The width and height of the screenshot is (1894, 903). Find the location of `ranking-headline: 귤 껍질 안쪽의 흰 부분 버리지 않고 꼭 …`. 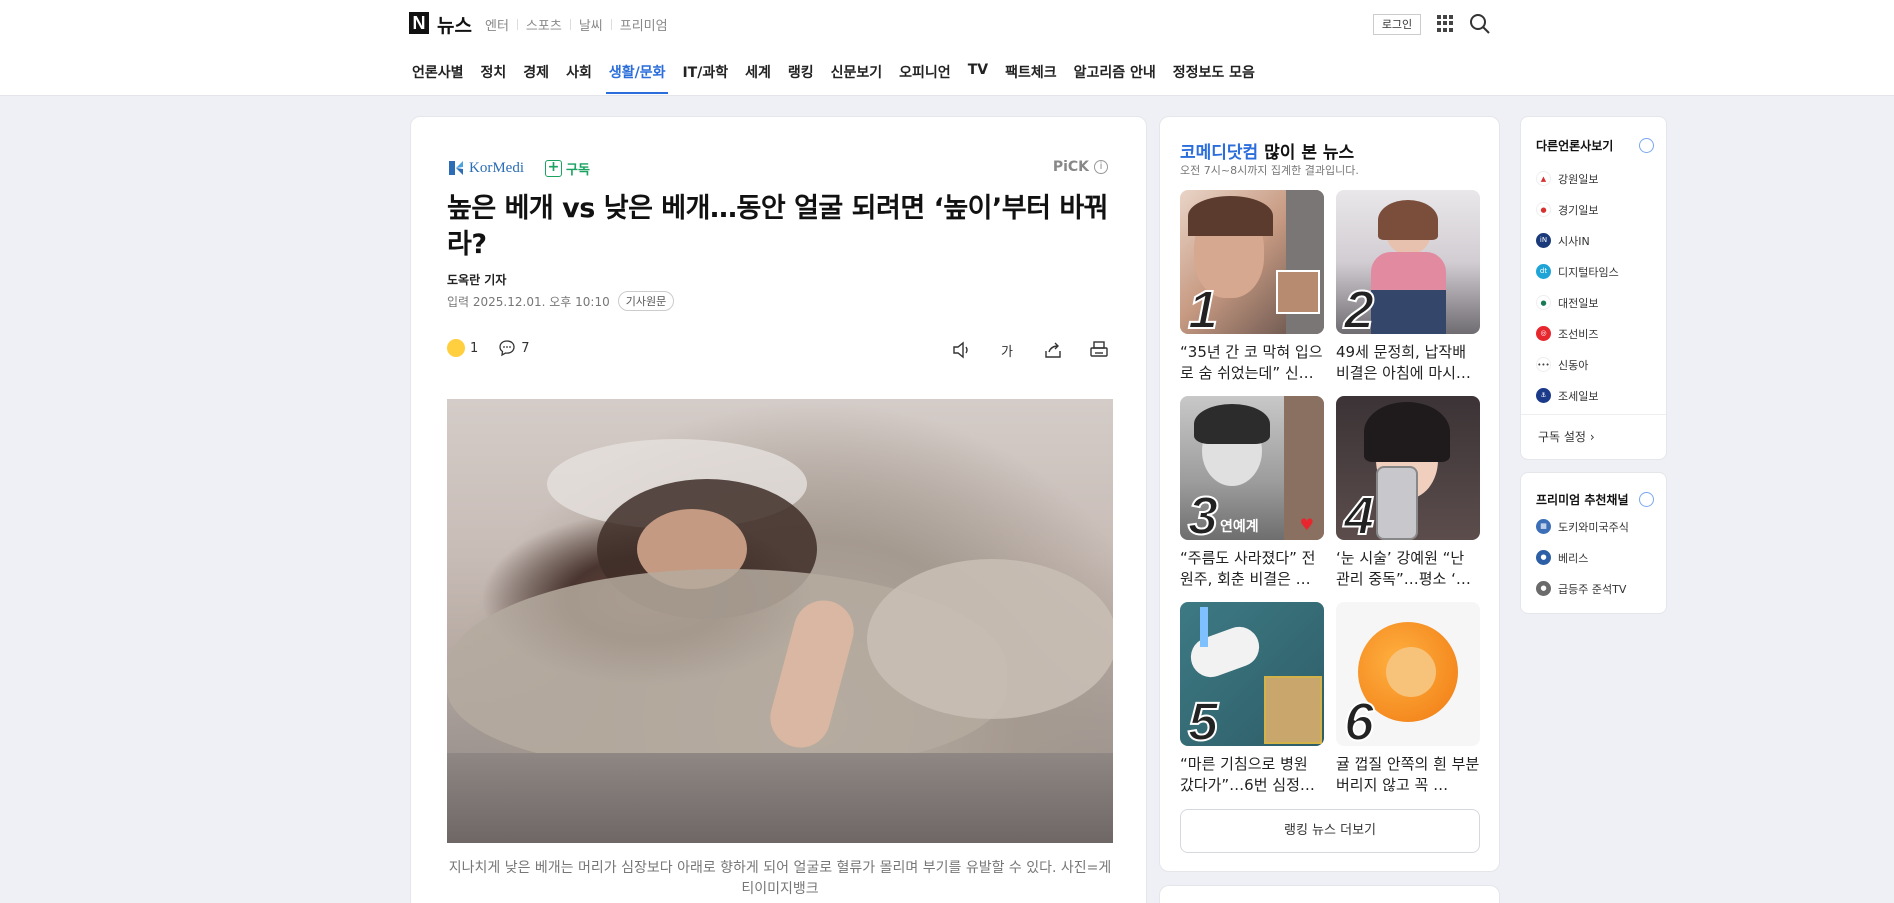

ranking-headline: 귤 껍질 안쪽의 흰 부분 버리지 않고 꼭 … is located at coordinates (1408, 775).